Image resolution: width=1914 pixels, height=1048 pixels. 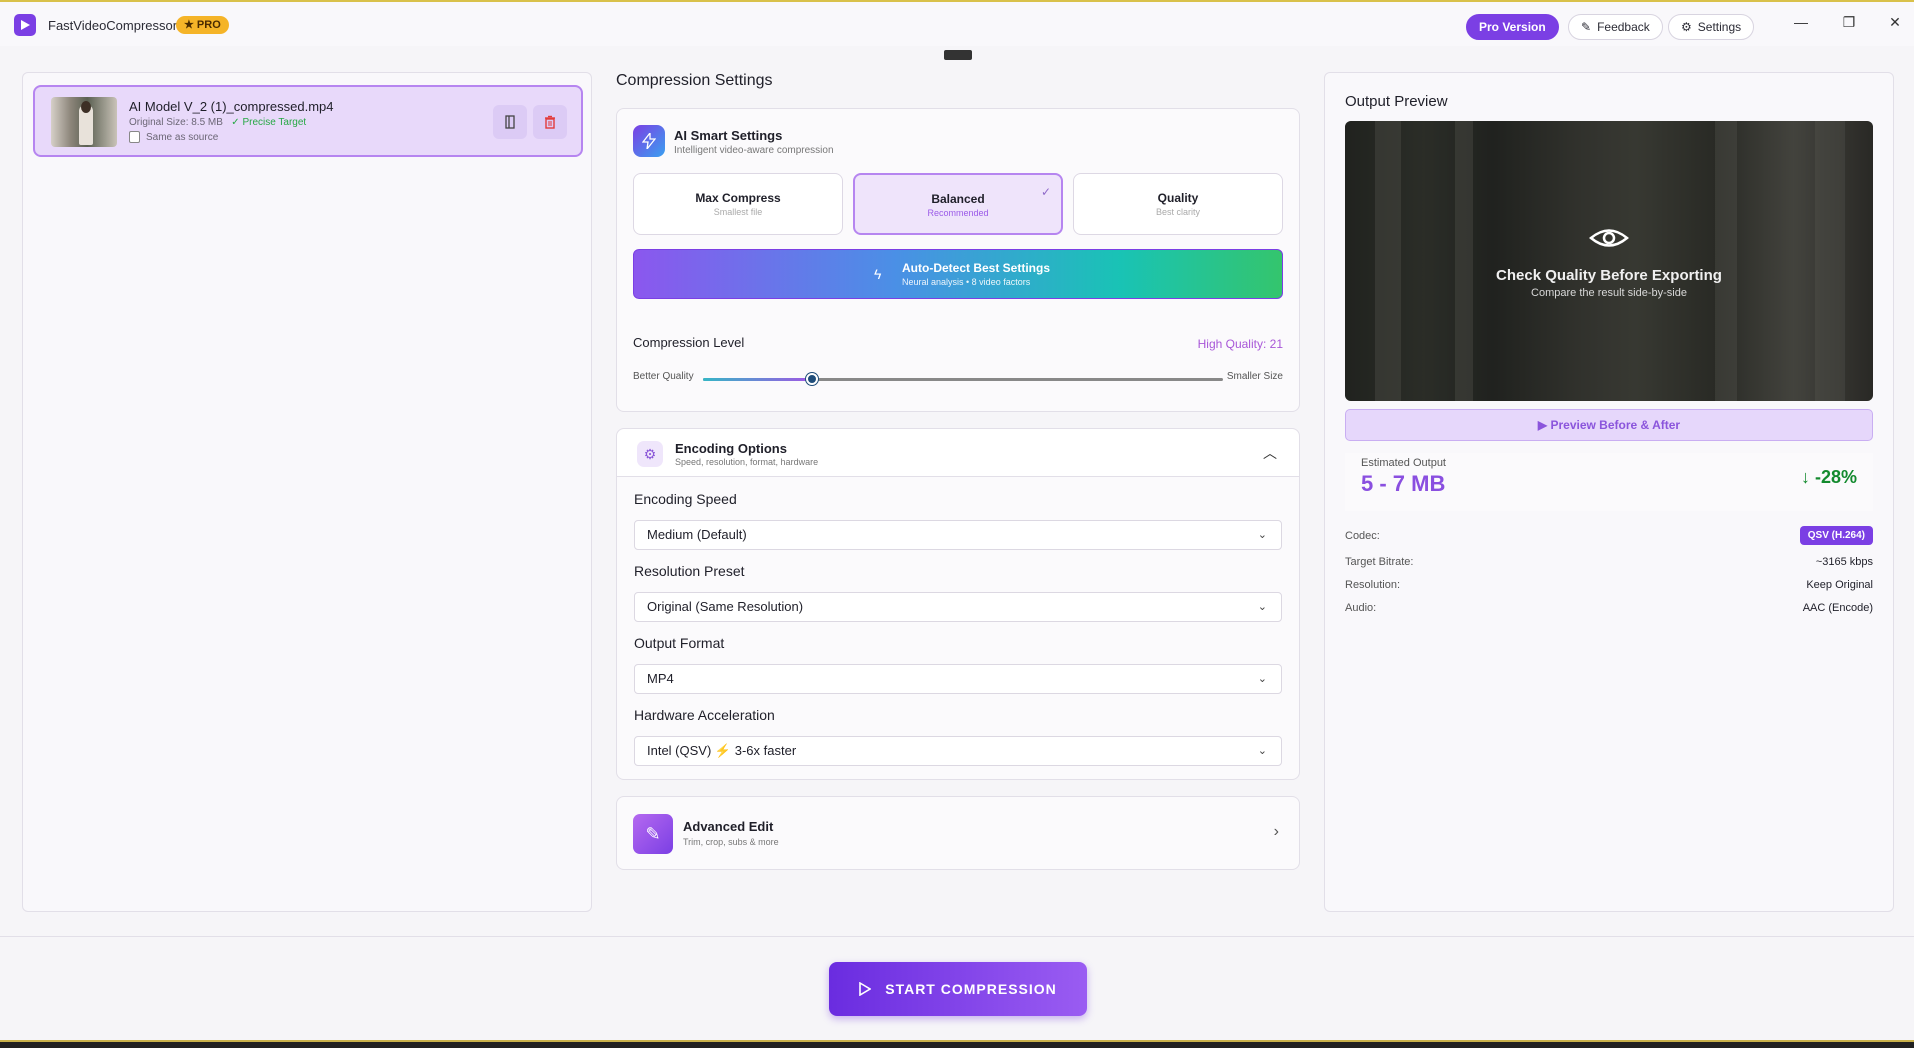 I want to click on resolution-preset-label: Resolution Preset, so click(x=689, y=571).